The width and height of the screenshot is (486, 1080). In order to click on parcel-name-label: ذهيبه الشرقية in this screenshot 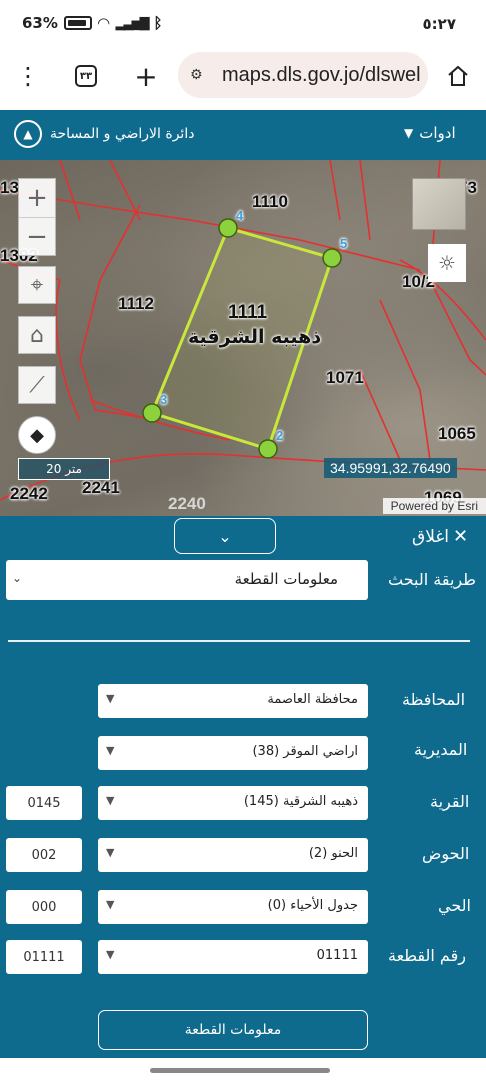, I will do `click(255, 337)`.